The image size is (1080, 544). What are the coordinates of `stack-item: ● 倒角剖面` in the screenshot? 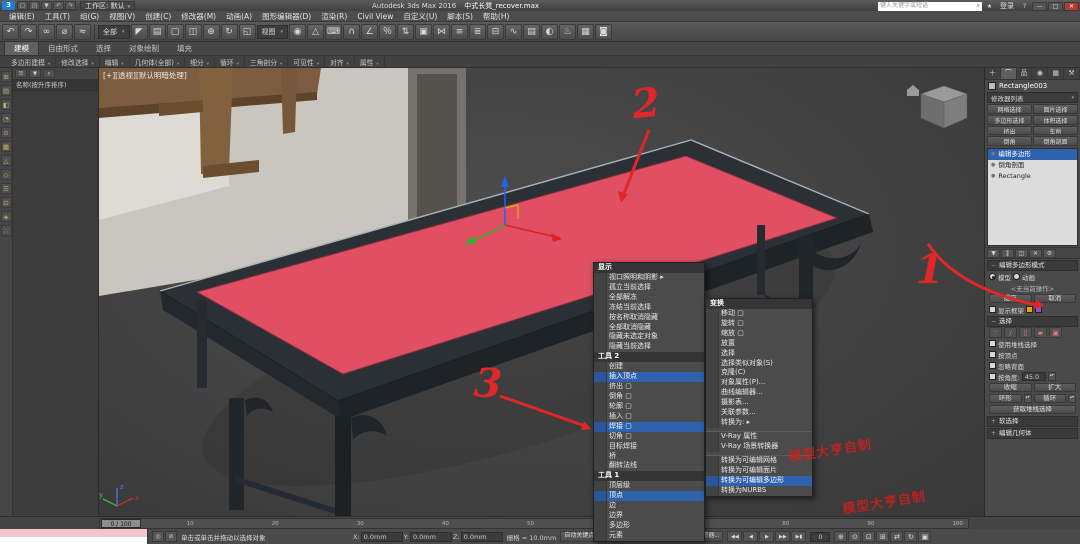 It's located at (1032, 165).